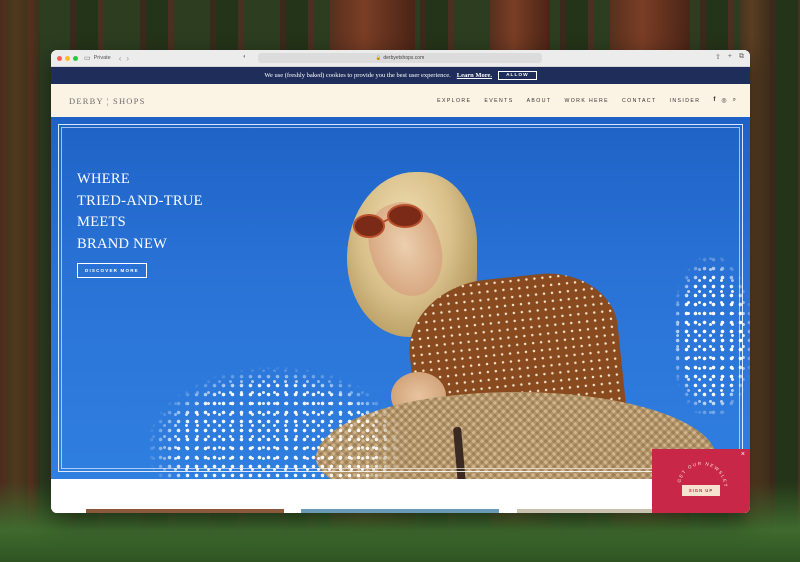 This screenshot has width=800, height=562. What do you see at coordinates (104, 179) in the screenshot?
I see `headline-line: WHERE` at bounding box center [104, 179].